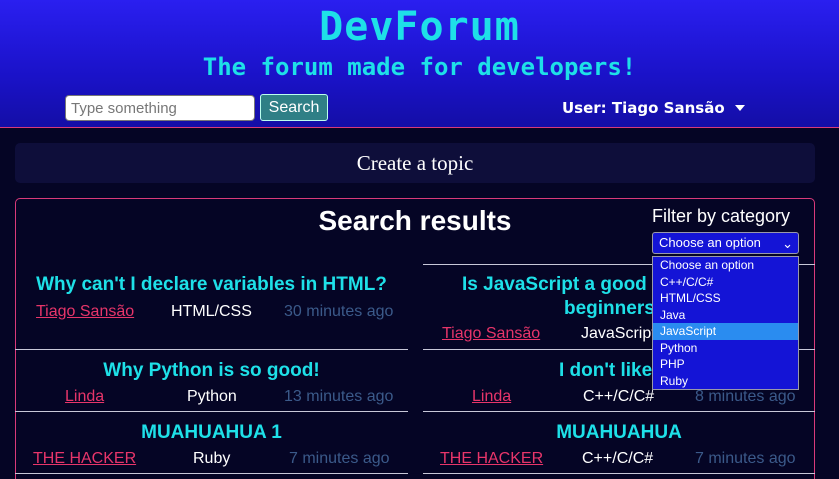 The image size is (839, 479). I want to click on search-button: Search, so click(294, 107).